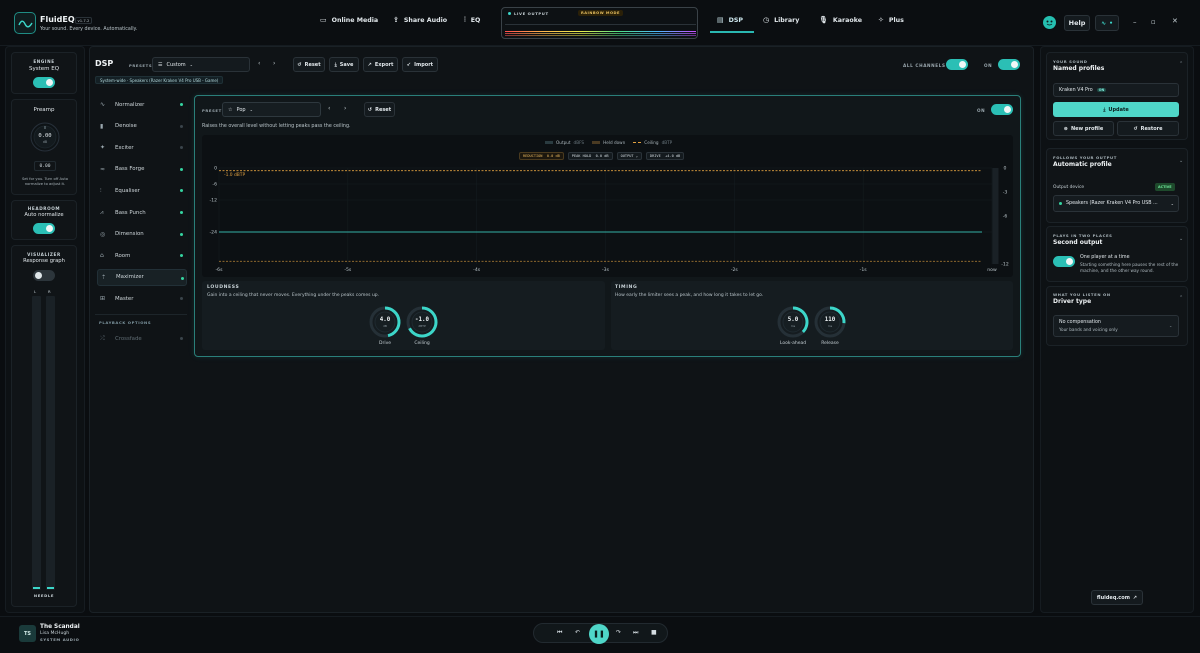 This screenshot has width=1200, height=653. What do you see at coordinates (103, 299) in the screenshot?
I see `master-icon: ⊞` at bounding box center [103, 299].